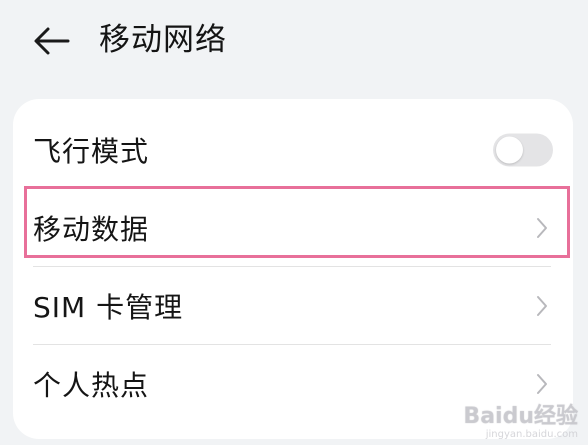 The image size is (588, 445). What do you see at coordinates (520, 416) in the screenshot?
I see `watermark-brand: Baidu经验` at bounding box center [520, 416].